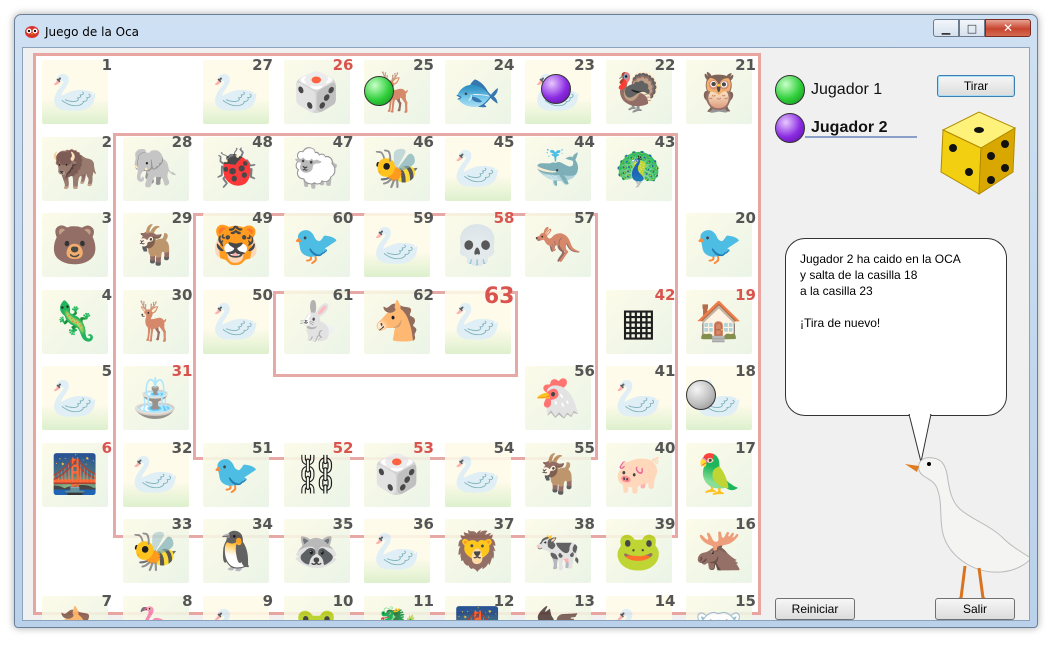  Describe the element at coordinates (237, 477) in the screenshot. I see `board-cell-51: 🐦 51` at that location.